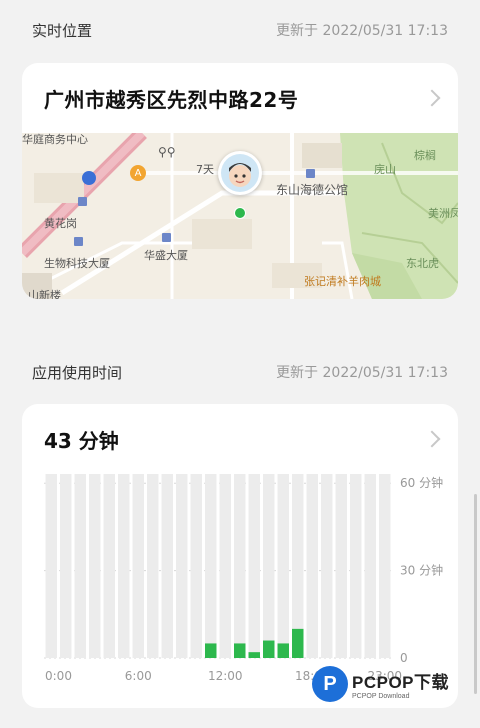 The height and width of the screenshot is (728, 480). What do you see at coordinates (240, 372) in the screenshot?
I see `usage-section-header: 应用使用时间 更新于 2022/05/31 17:13` at bounding box center [240, 372].